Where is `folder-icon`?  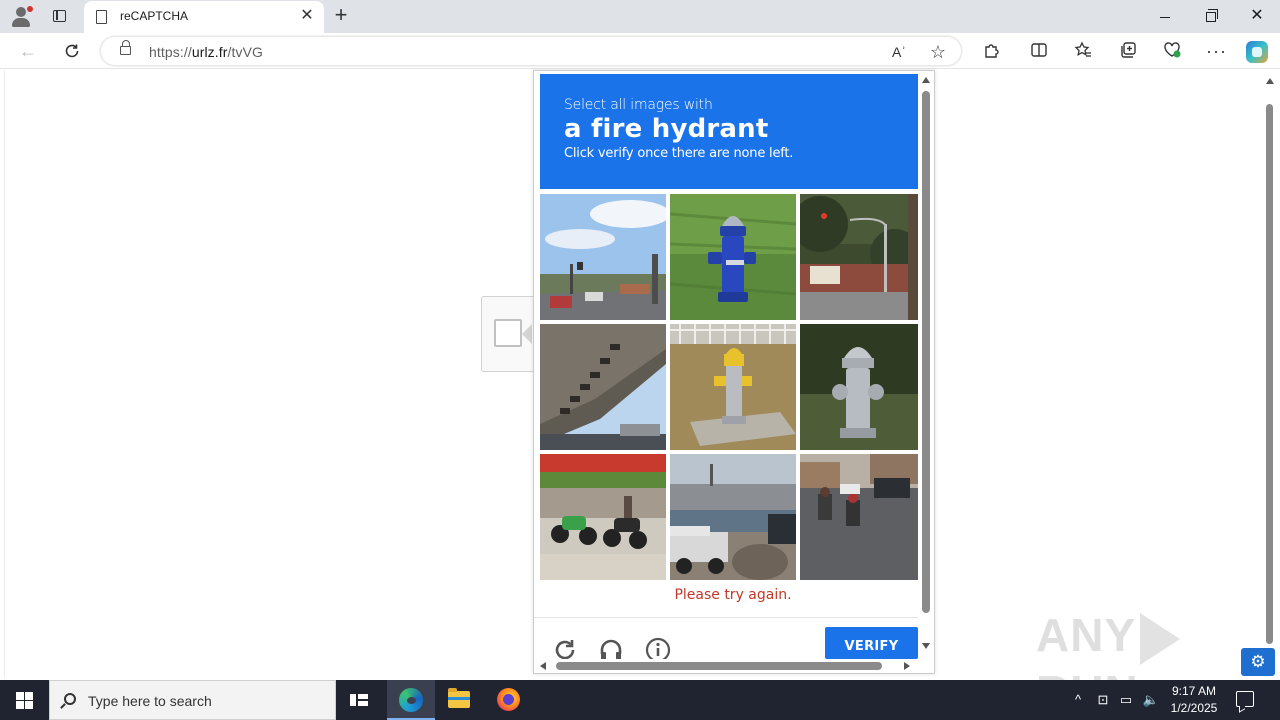 folder-icon is located at coordinates (459, 698).